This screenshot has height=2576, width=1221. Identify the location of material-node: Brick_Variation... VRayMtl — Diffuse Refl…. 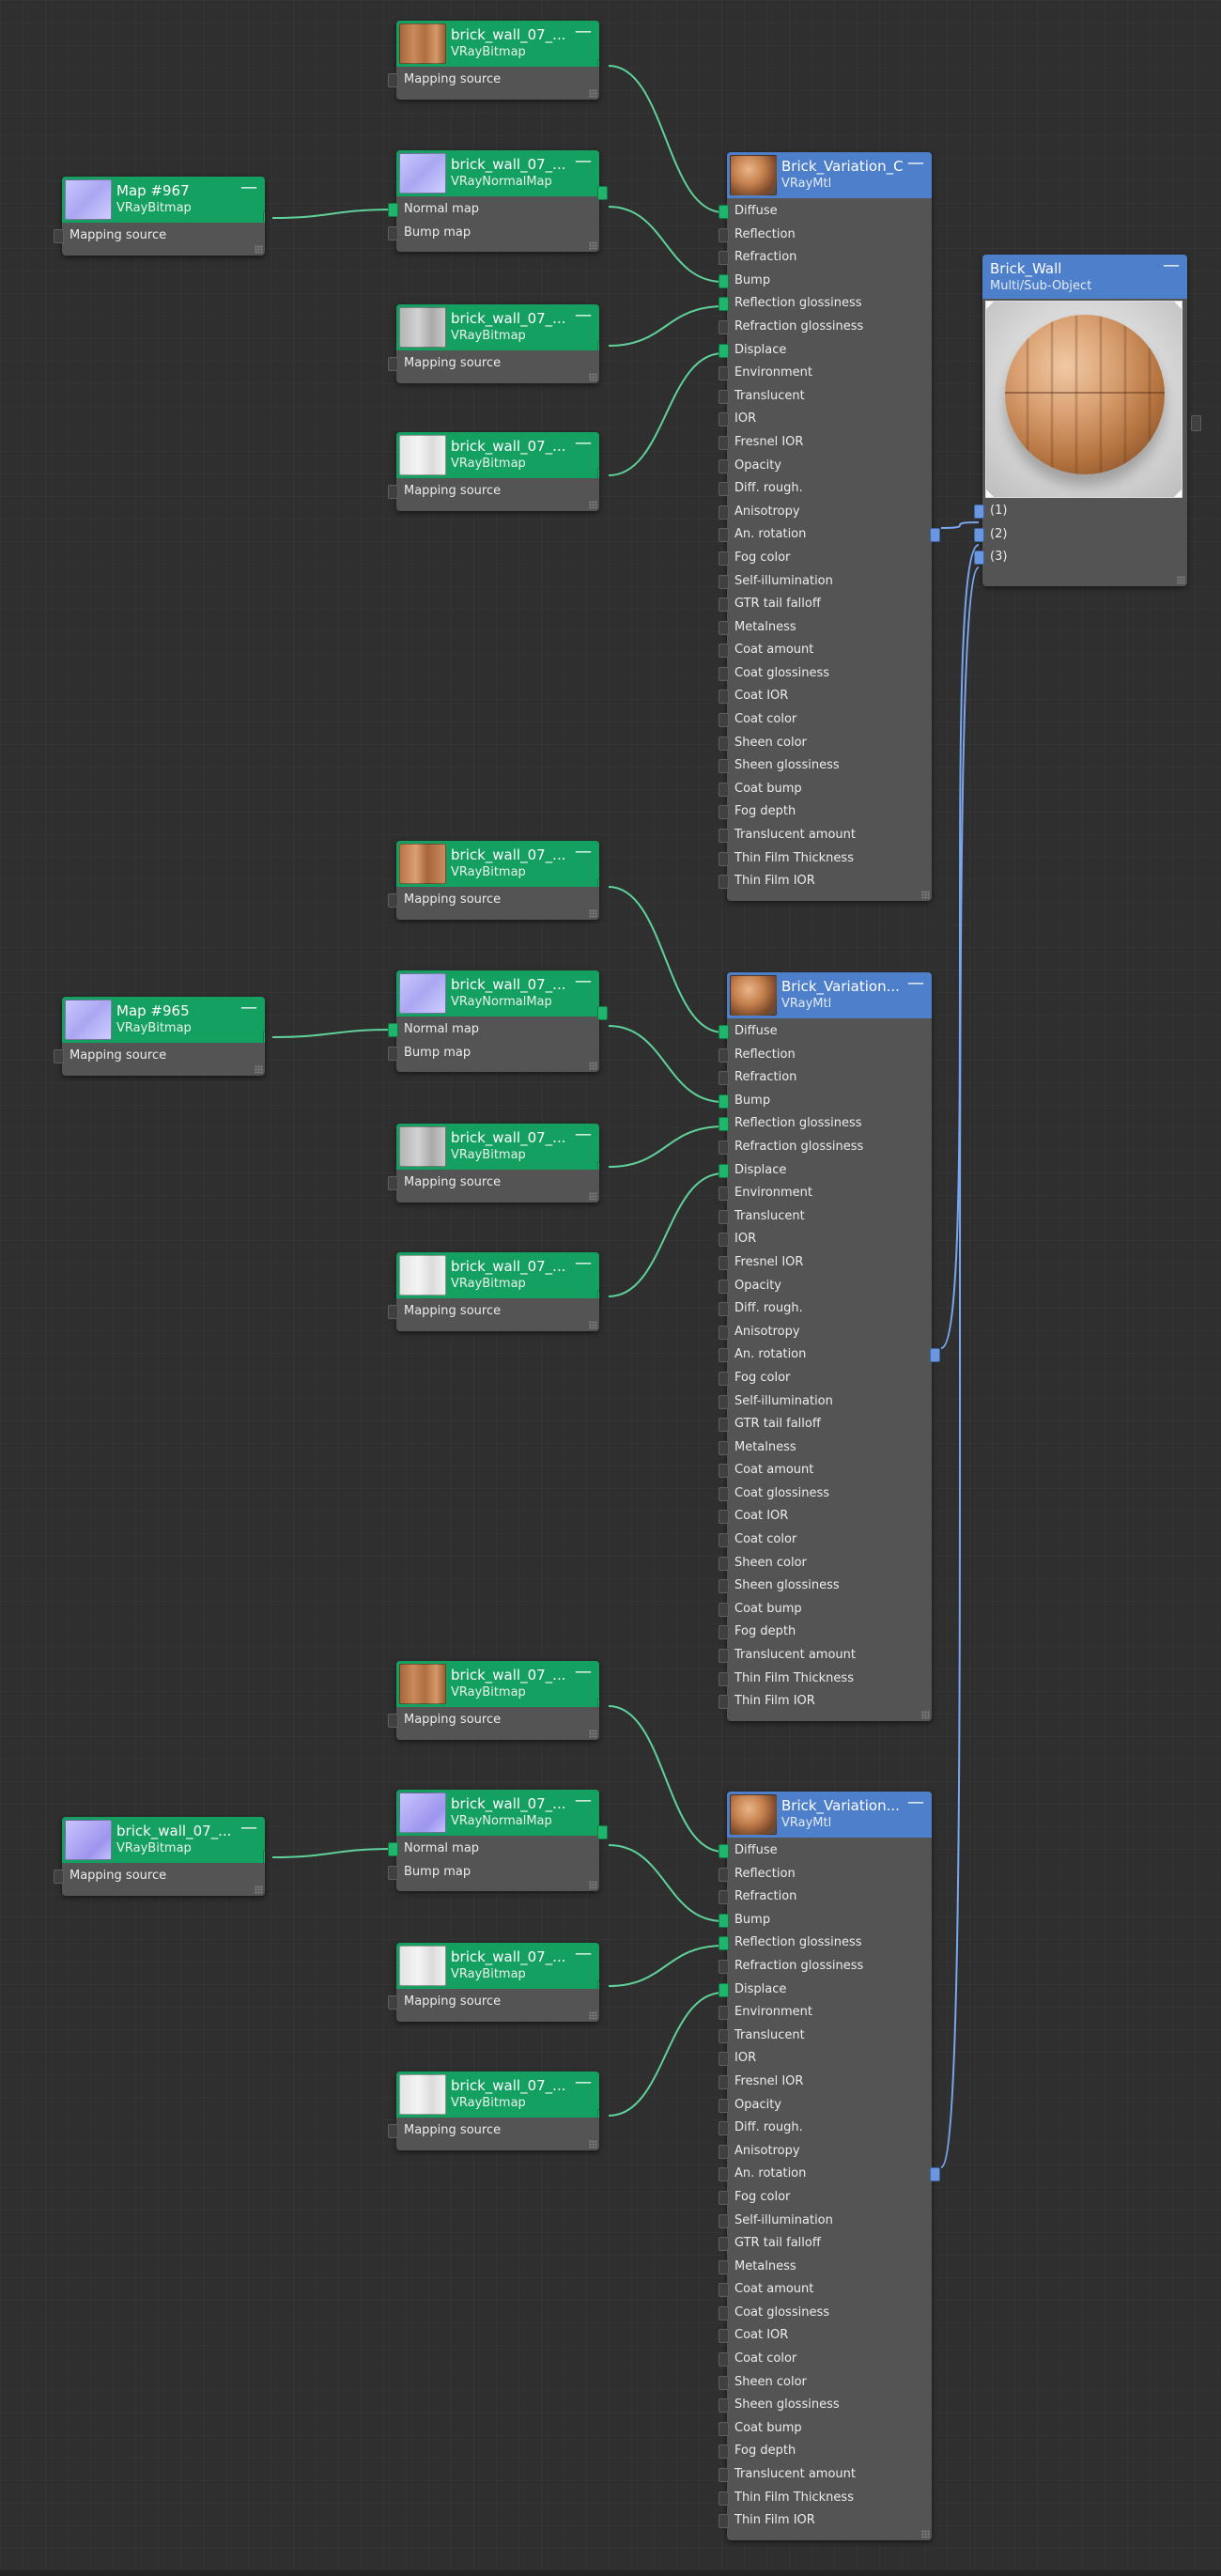
(829, 1347).